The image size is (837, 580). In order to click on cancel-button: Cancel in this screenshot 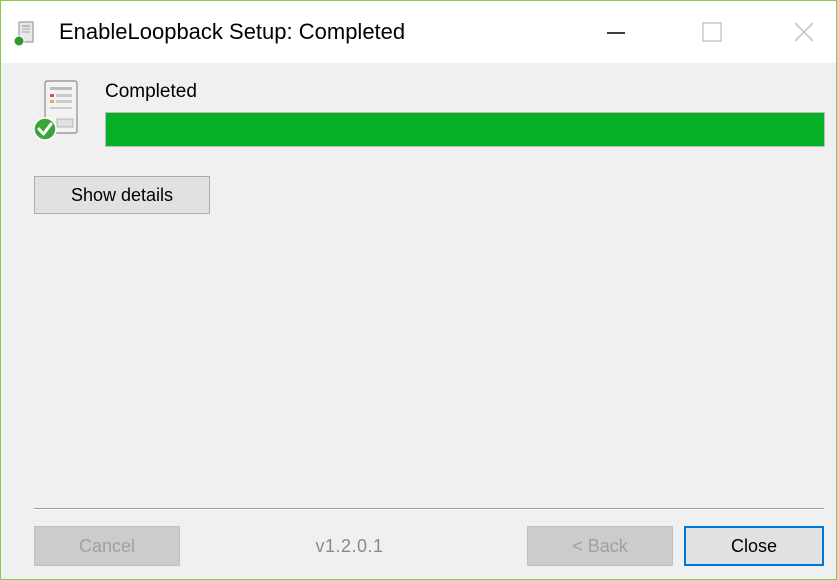, I will do `click(107, 546)`.